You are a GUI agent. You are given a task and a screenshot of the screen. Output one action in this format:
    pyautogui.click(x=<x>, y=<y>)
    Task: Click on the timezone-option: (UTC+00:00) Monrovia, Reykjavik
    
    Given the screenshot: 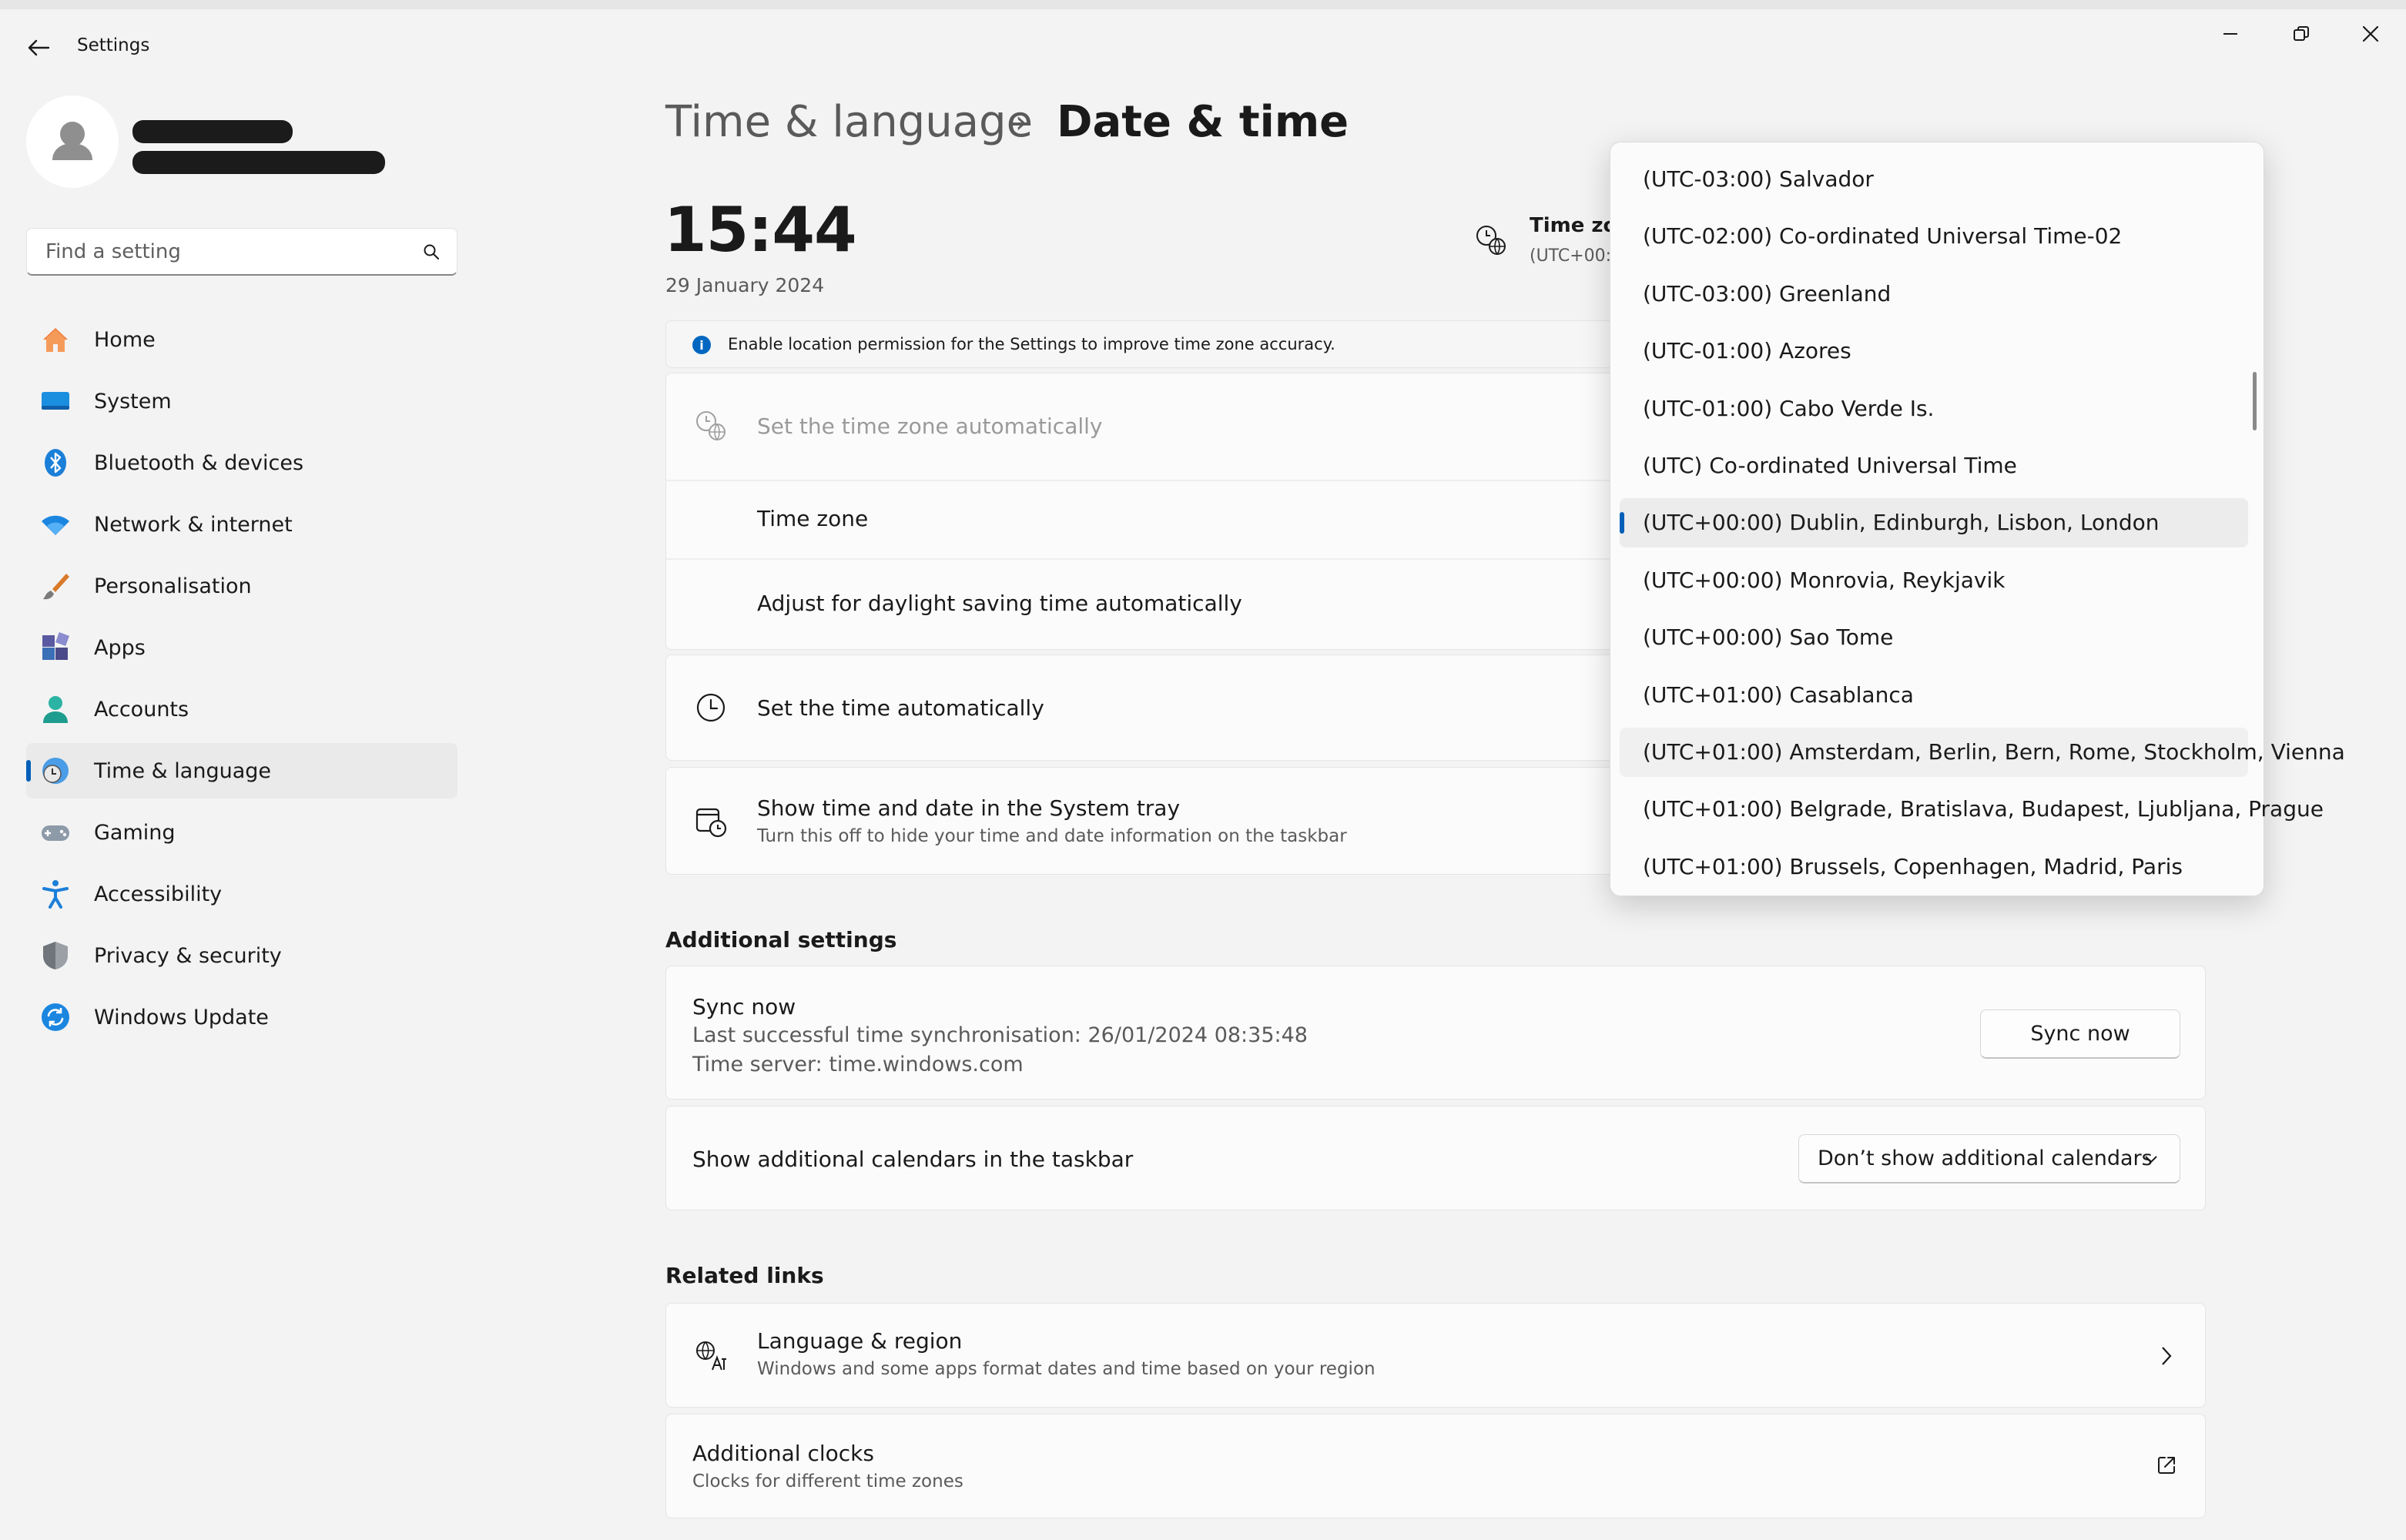 What is the action you would take?
    pyautogui.click(x=1934, y=580)
    